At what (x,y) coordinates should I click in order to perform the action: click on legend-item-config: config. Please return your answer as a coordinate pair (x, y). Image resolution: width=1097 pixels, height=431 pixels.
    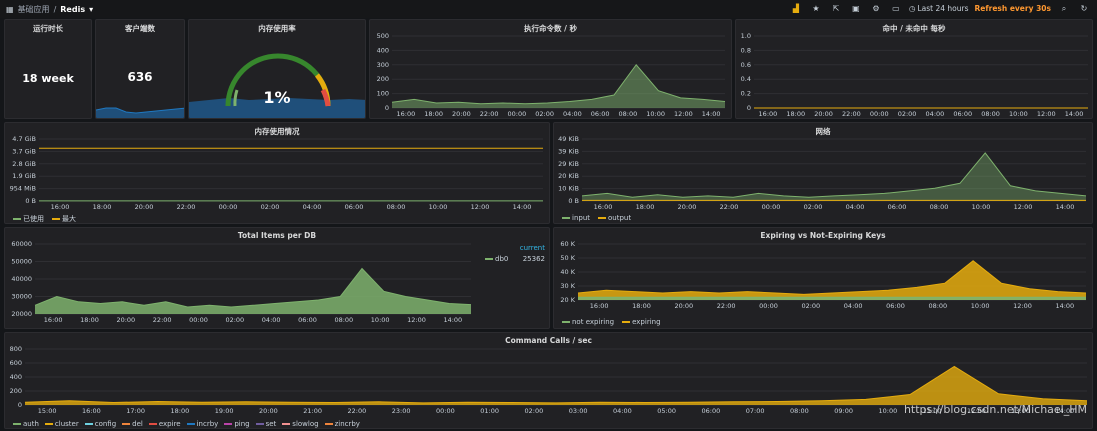
    Looking at the image, I should click on (100, 424).